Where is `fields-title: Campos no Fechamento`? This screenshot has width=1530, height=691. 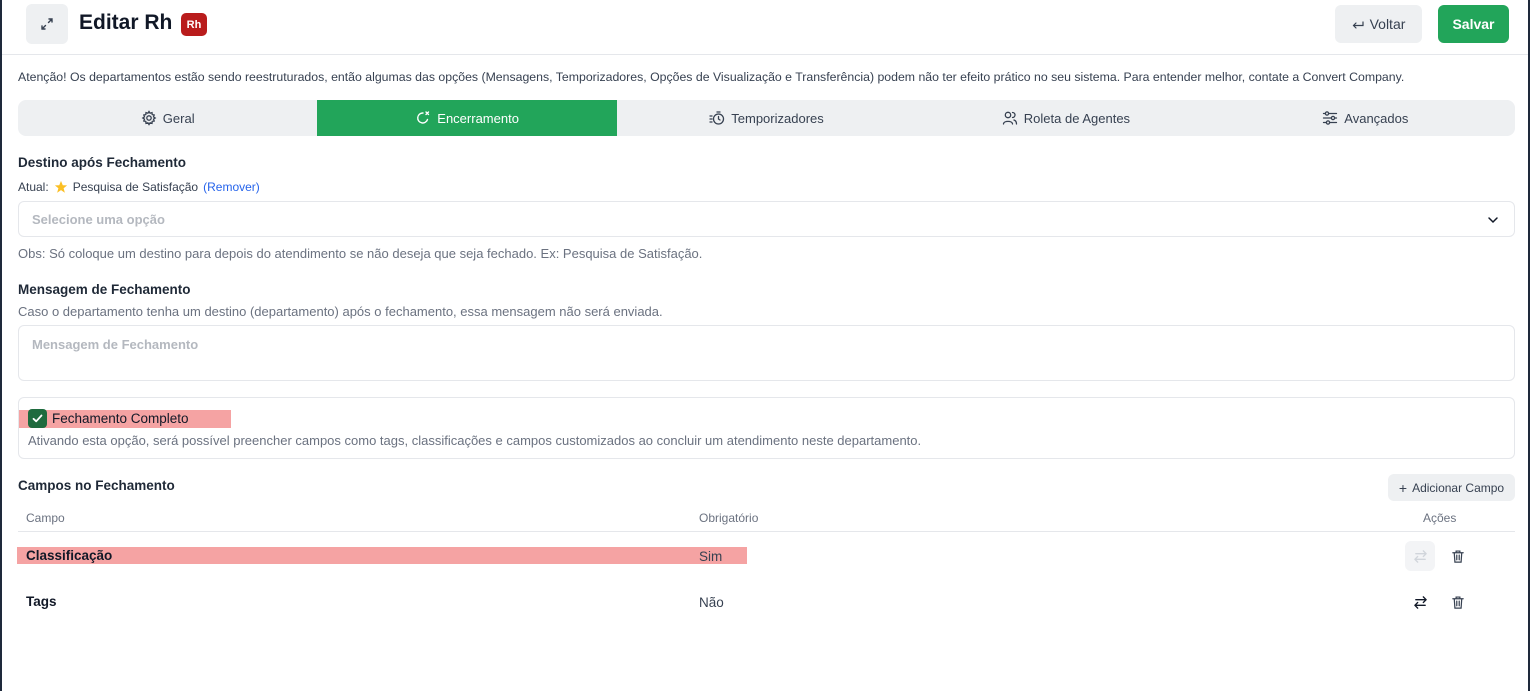
fields-title: Campos no Fechamento is located at coordinates (96, 485).